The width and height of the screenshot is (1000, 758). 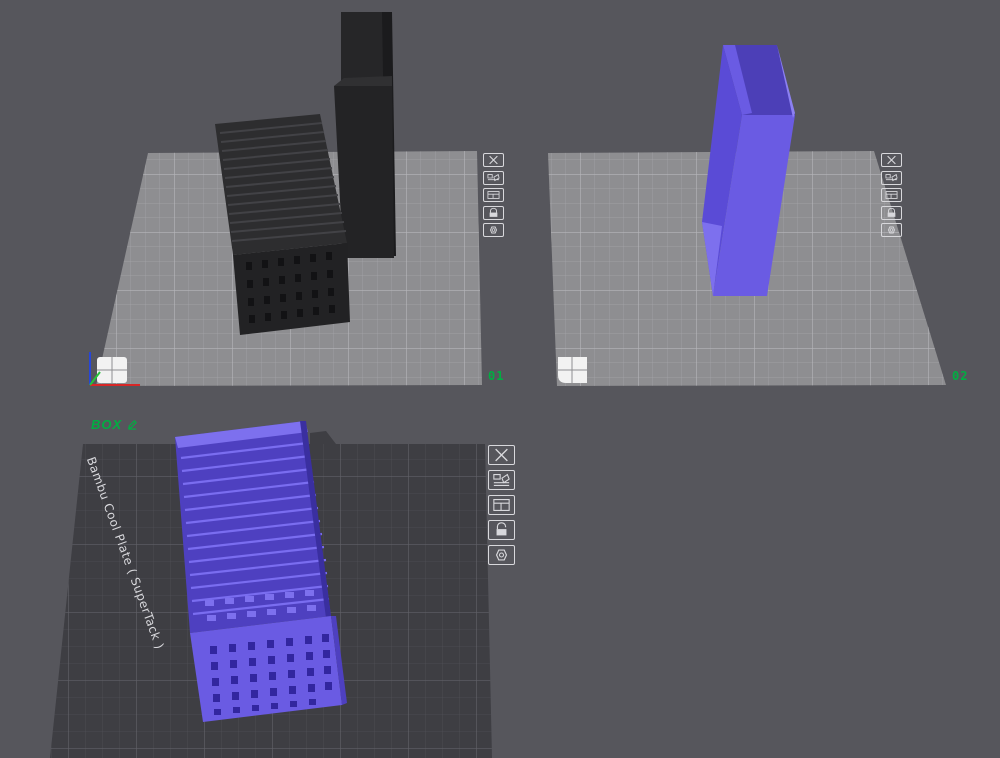 I want to click on plate-01-settings-button, so click(x=493, y=230).